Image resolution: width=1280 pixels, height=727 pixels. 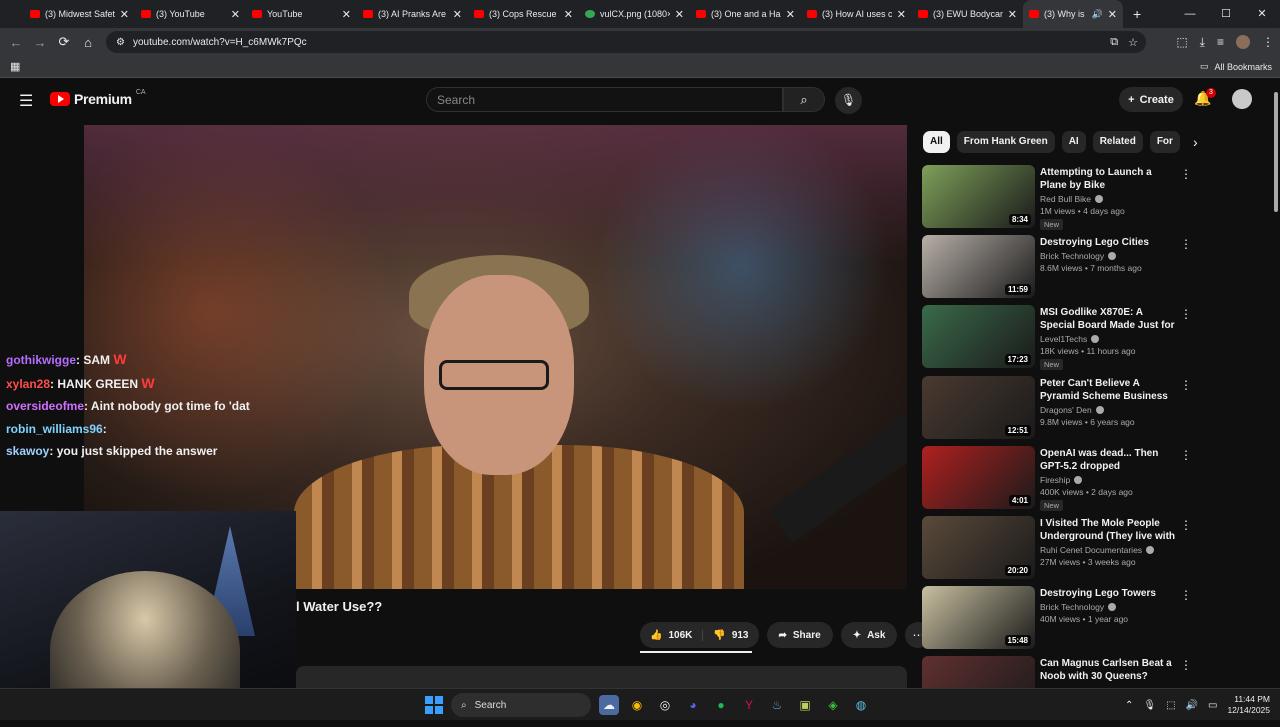 What do you see at coordinates (1181, 42) in the screenshot?
I see `extensions-icon: ⬚` at bounding box center [1181, 42].